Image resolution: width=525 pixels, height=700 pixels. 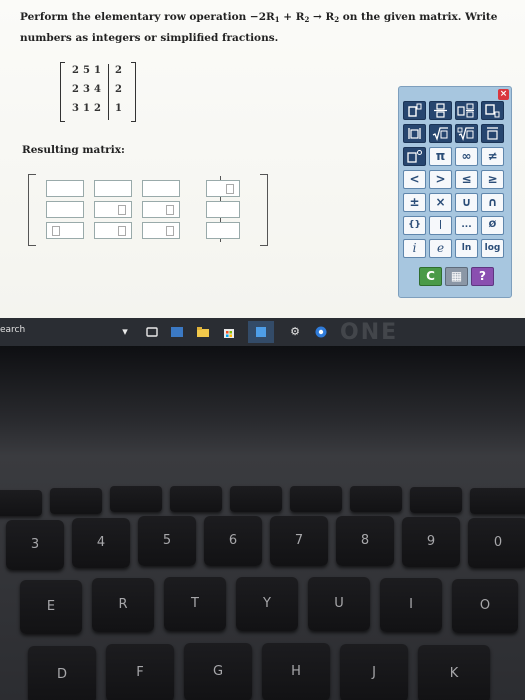 I want to click on less-equal-button: ≤, so click(x=466, y=179).